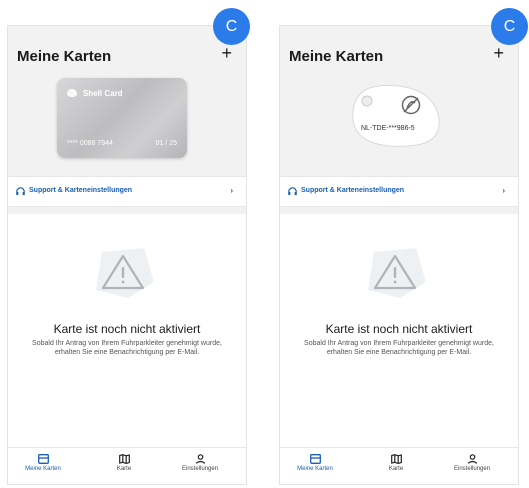  I want to click on header: Meine Karten + NL-TDE-***986-5, so click(399, 101).